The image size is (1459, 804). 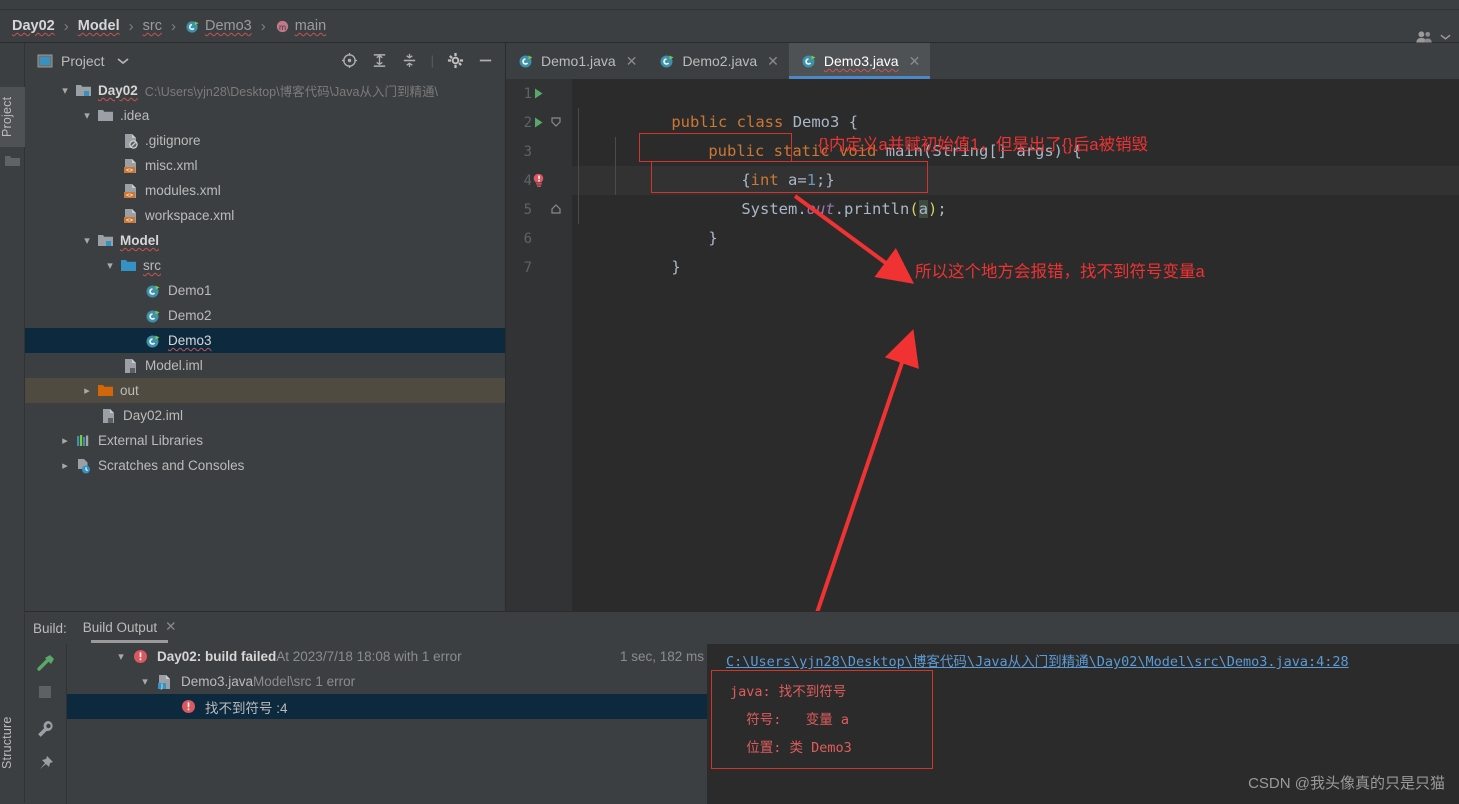 What do you see at coordinates (265, 215) in the screenshot?
I see `tree-row-workspace-xml: <> workspace.xml` at bounding box center [265, 215].